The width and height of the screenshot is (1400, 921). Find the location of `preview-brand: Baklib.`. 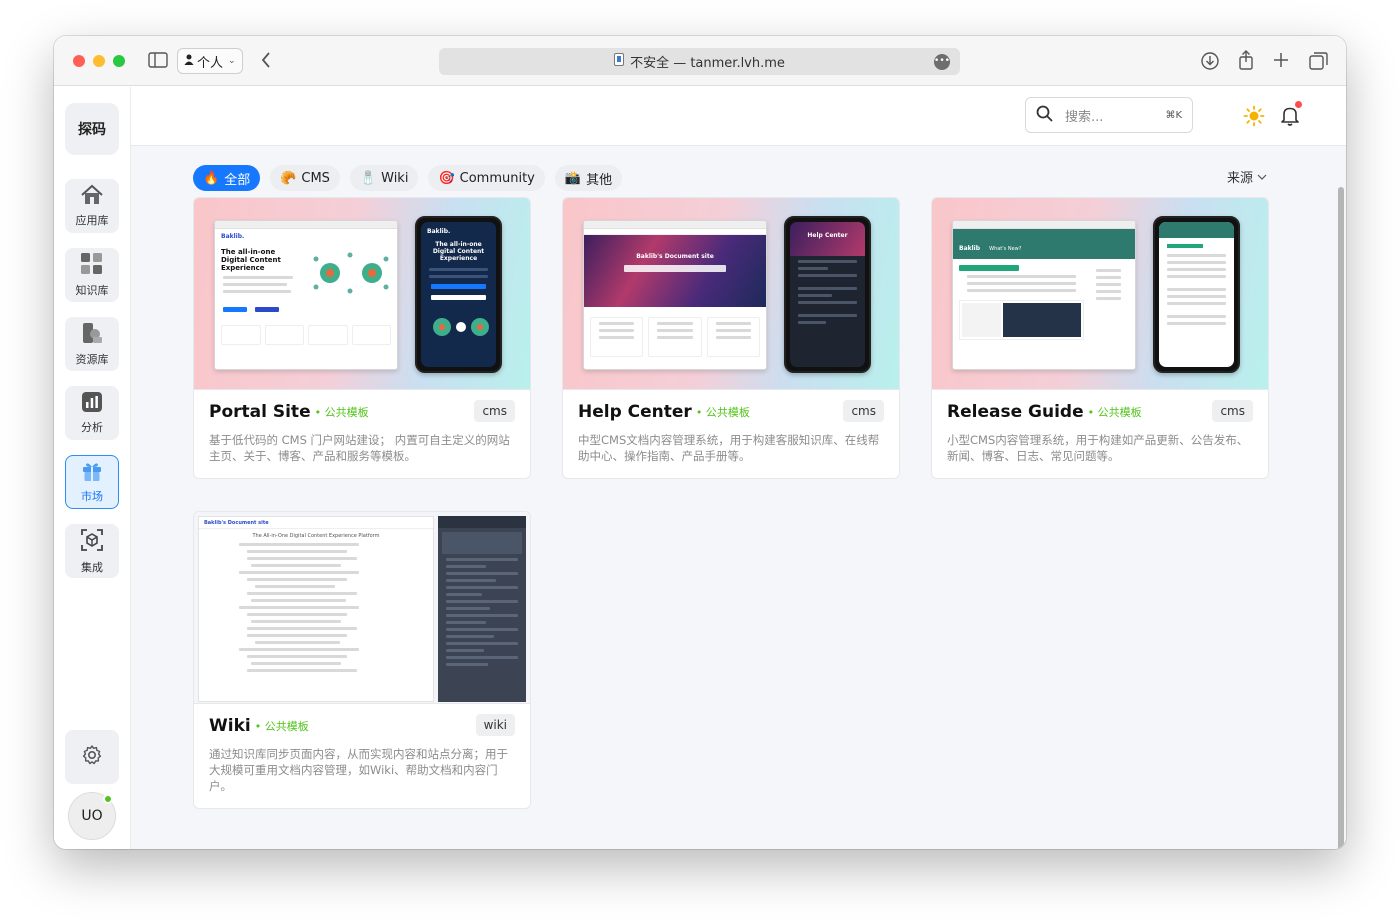

preview-brand: Baklib. is located at coordinates (439, 231).